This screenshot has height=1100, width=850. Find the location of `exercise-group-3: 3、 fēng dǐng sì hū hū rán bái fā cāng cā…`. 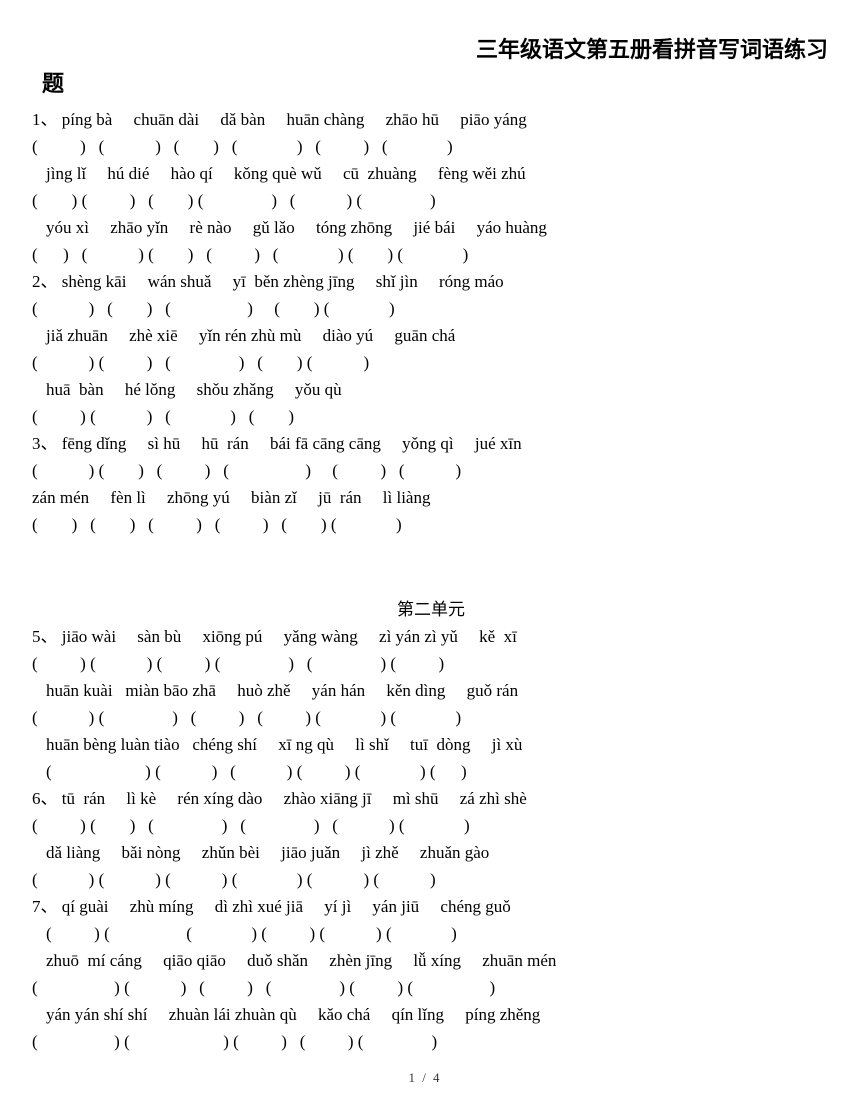

exercise-group-3: 3、 fēng dǐng sì hū hū rán bái fā cāng cā… is located at coordinates (431, 484).